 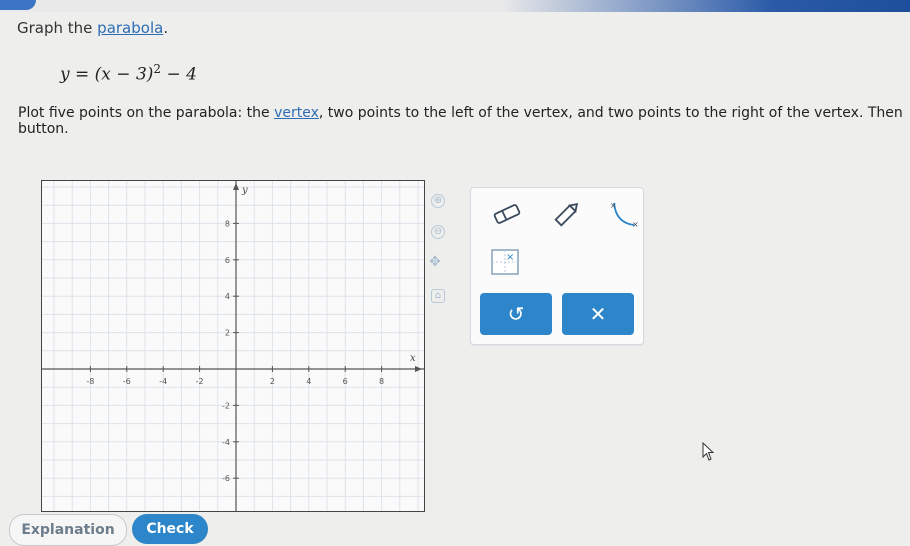 What do you see at coordinates (708, 451) in the screenshot?
I see `mouse-cursor-icon` at bounding box center [708, 451].